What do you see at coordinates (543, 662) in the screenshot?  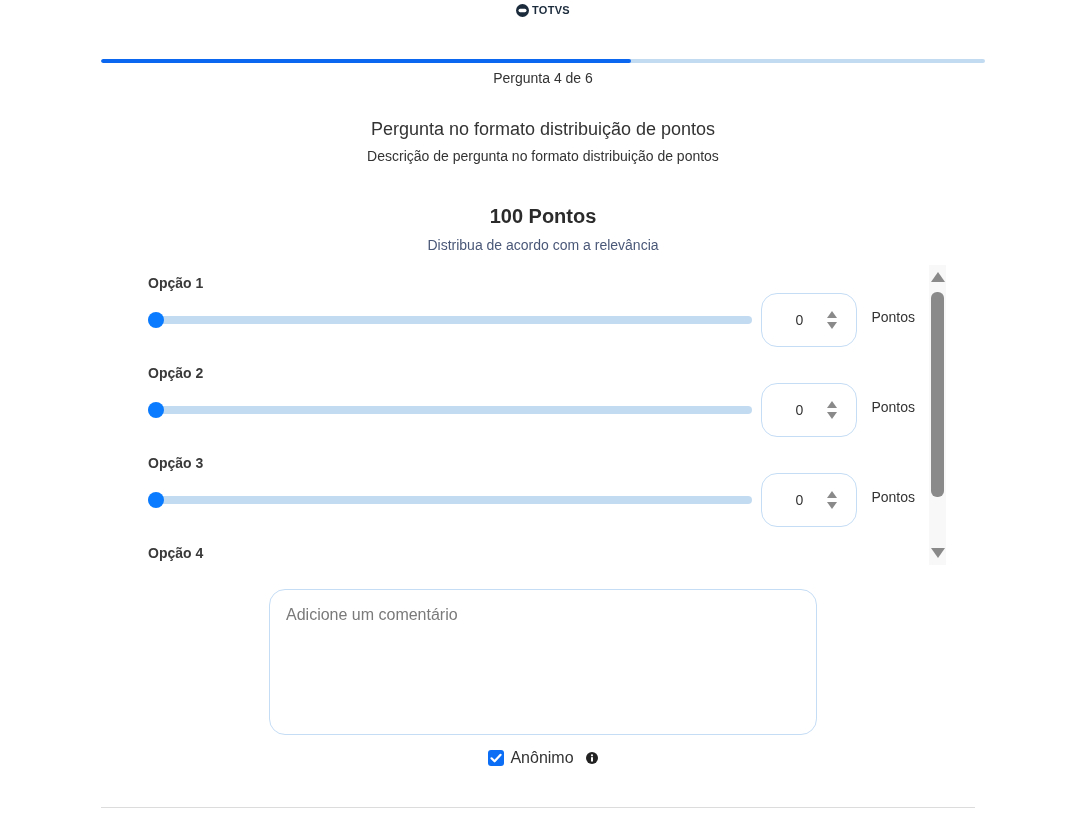 I see `comment-field: Adicione um comentário` at bounding box center [543, 662].